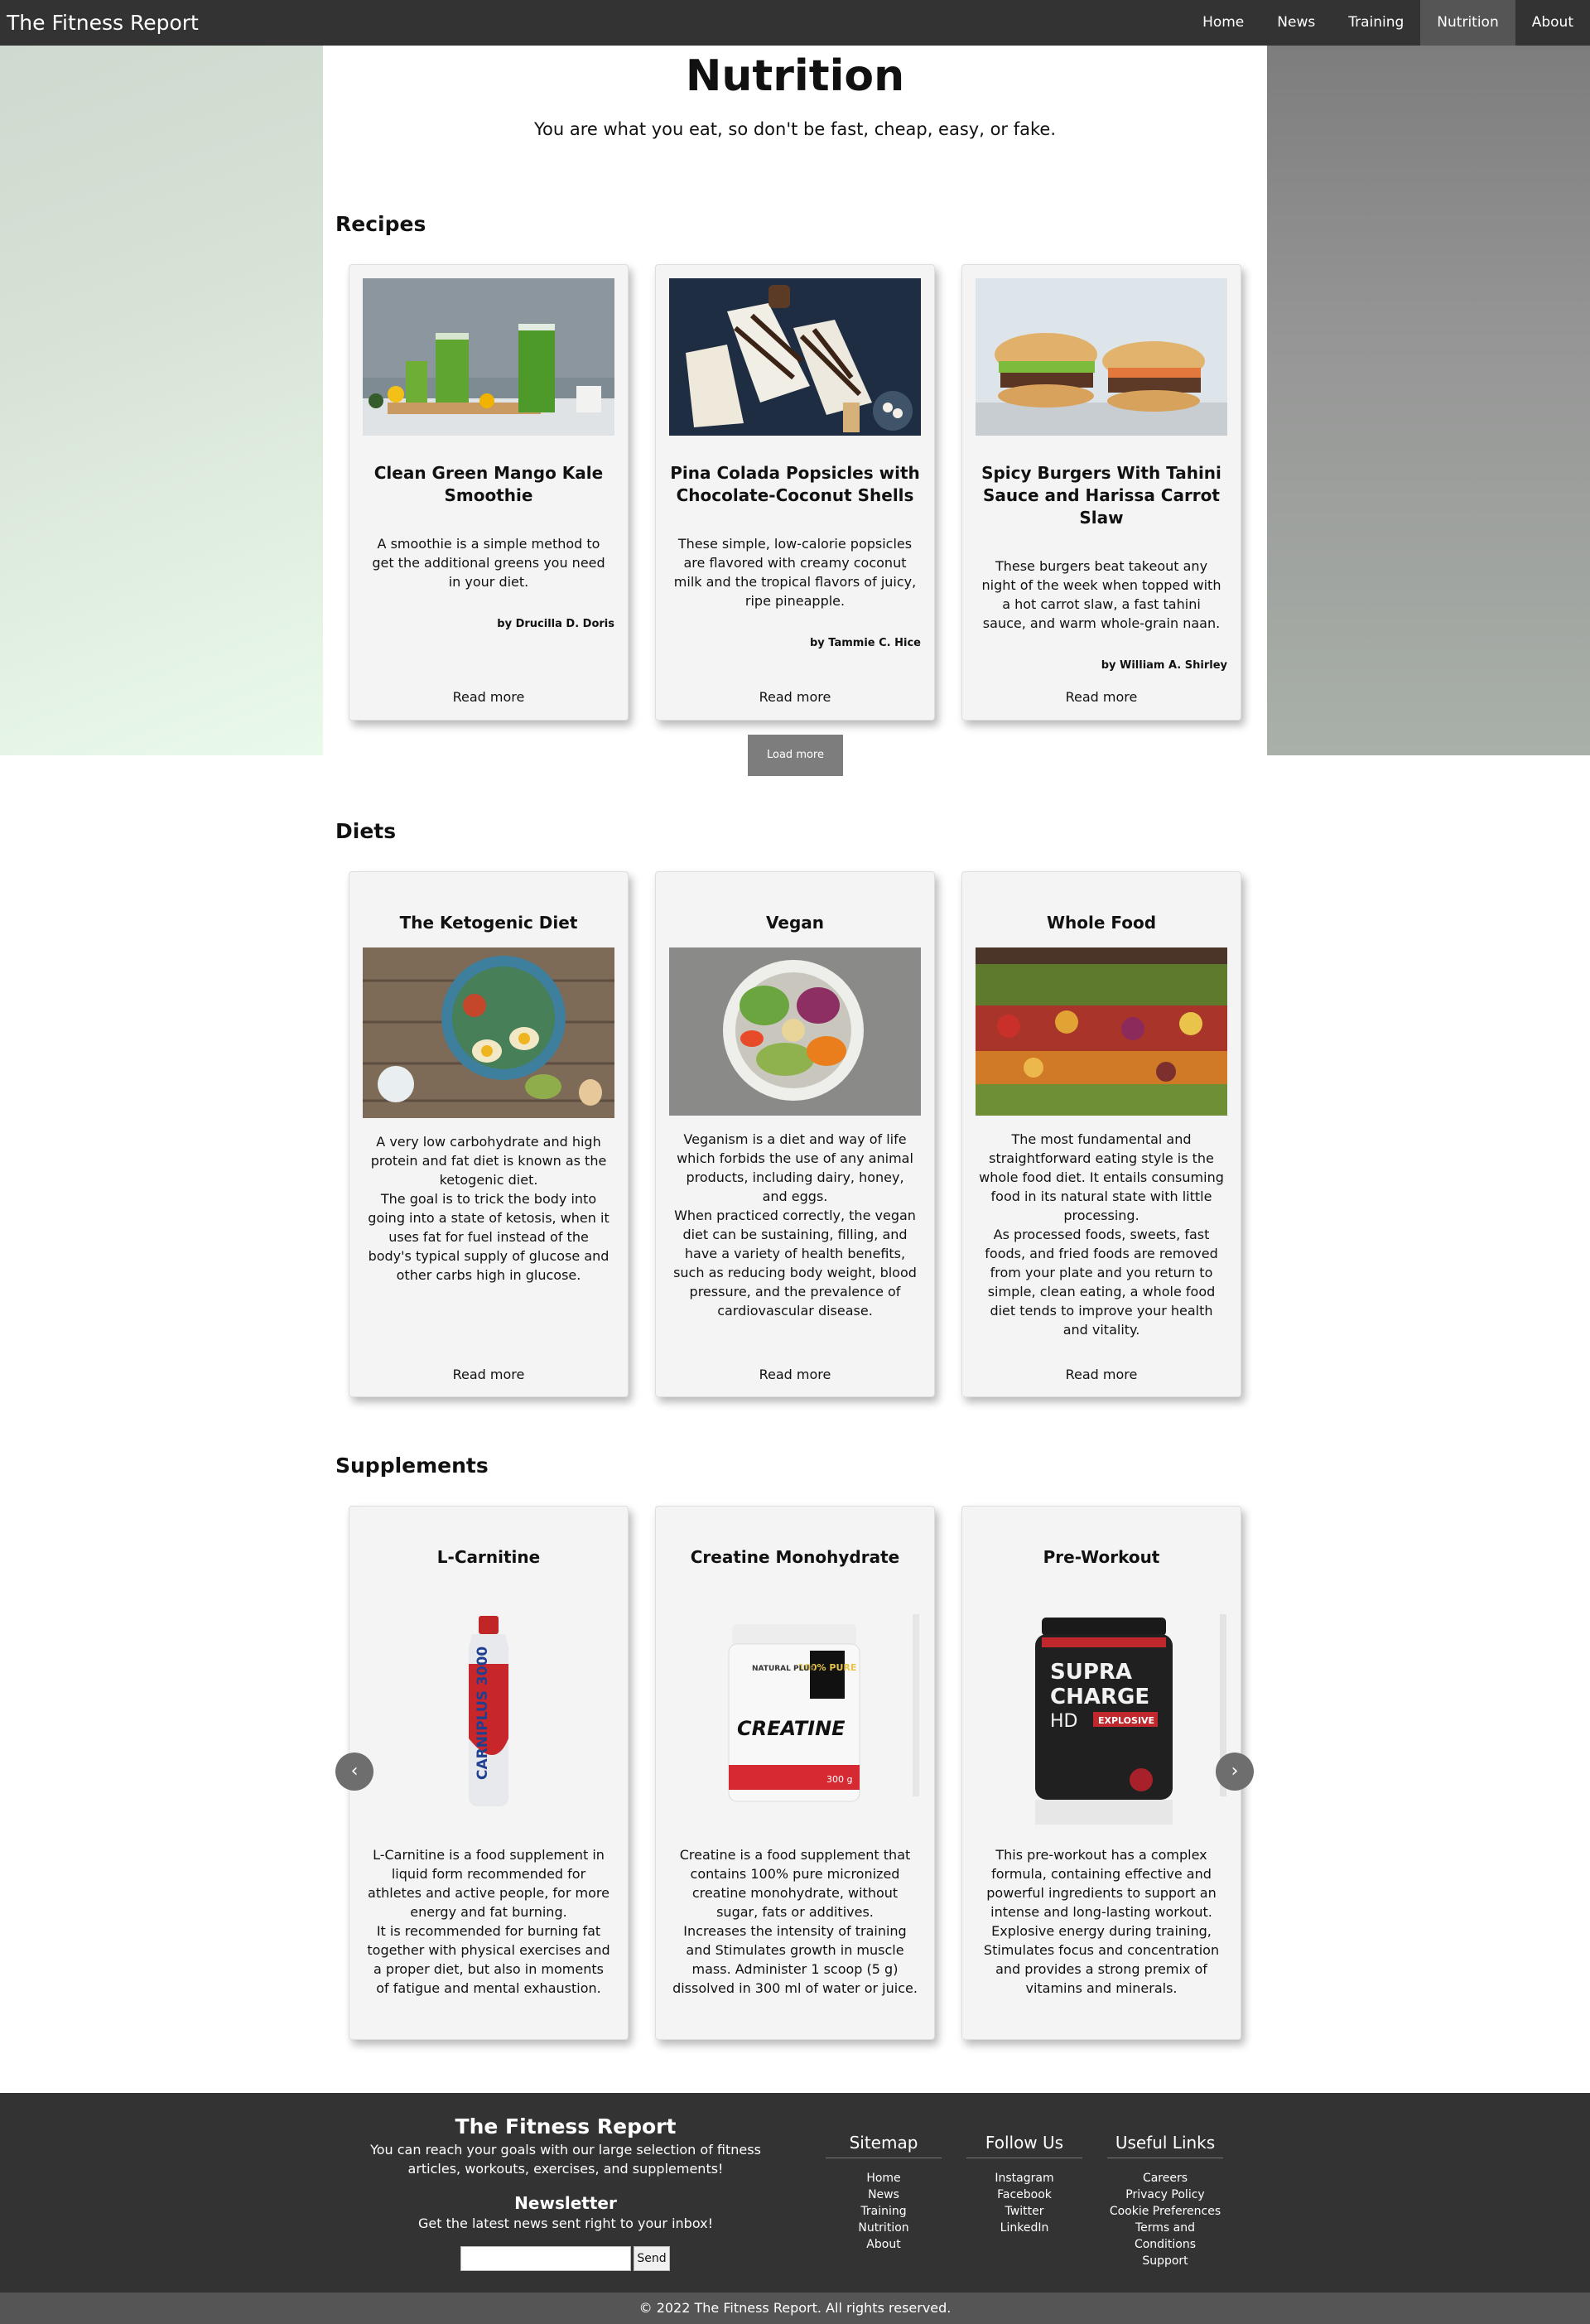 The height and width of the screenshot is (2324, 1590). Describe the element at coordinates (488, 357) in the screenshot. I see `smoothie-image` at that location.